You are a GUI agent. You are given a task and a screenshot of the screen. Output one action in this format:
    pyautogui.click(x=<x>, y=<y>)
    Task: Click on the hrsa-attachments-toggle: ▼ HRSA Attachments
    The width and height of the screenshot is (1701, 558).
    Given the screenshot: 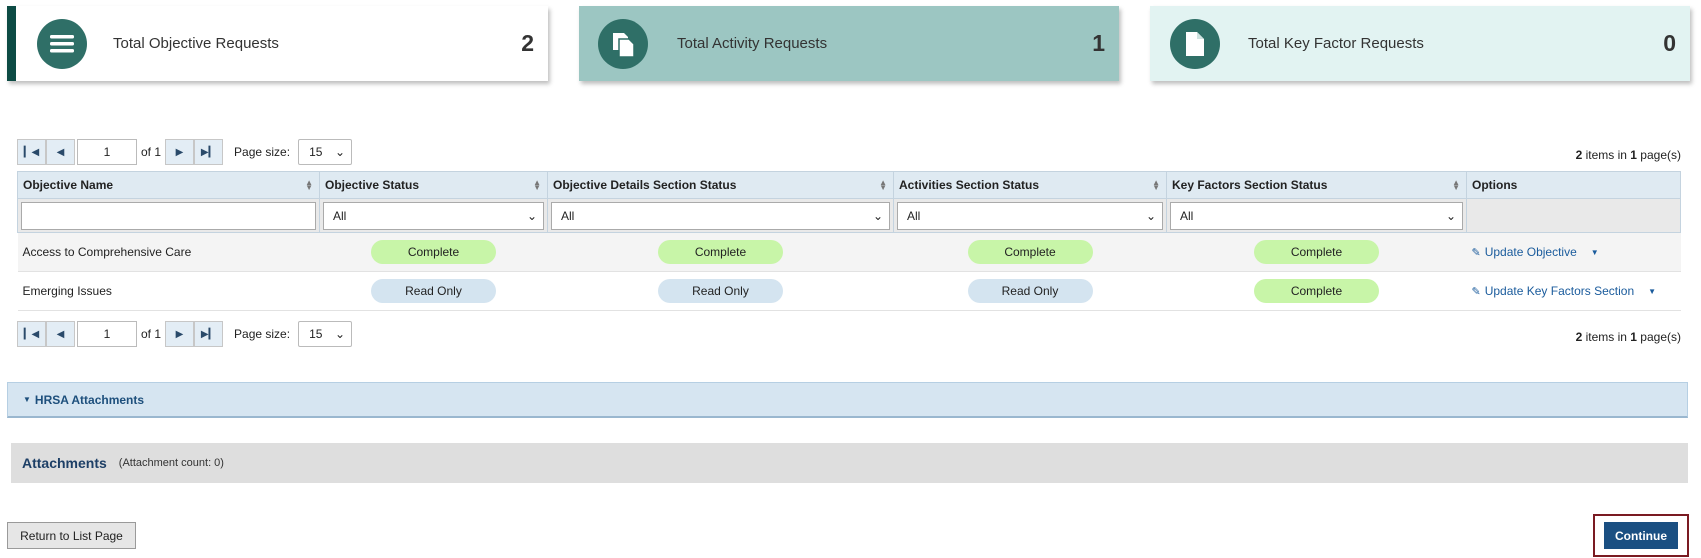 What is the action you would take?
    pyautogui.click(x=847, y=400)
    